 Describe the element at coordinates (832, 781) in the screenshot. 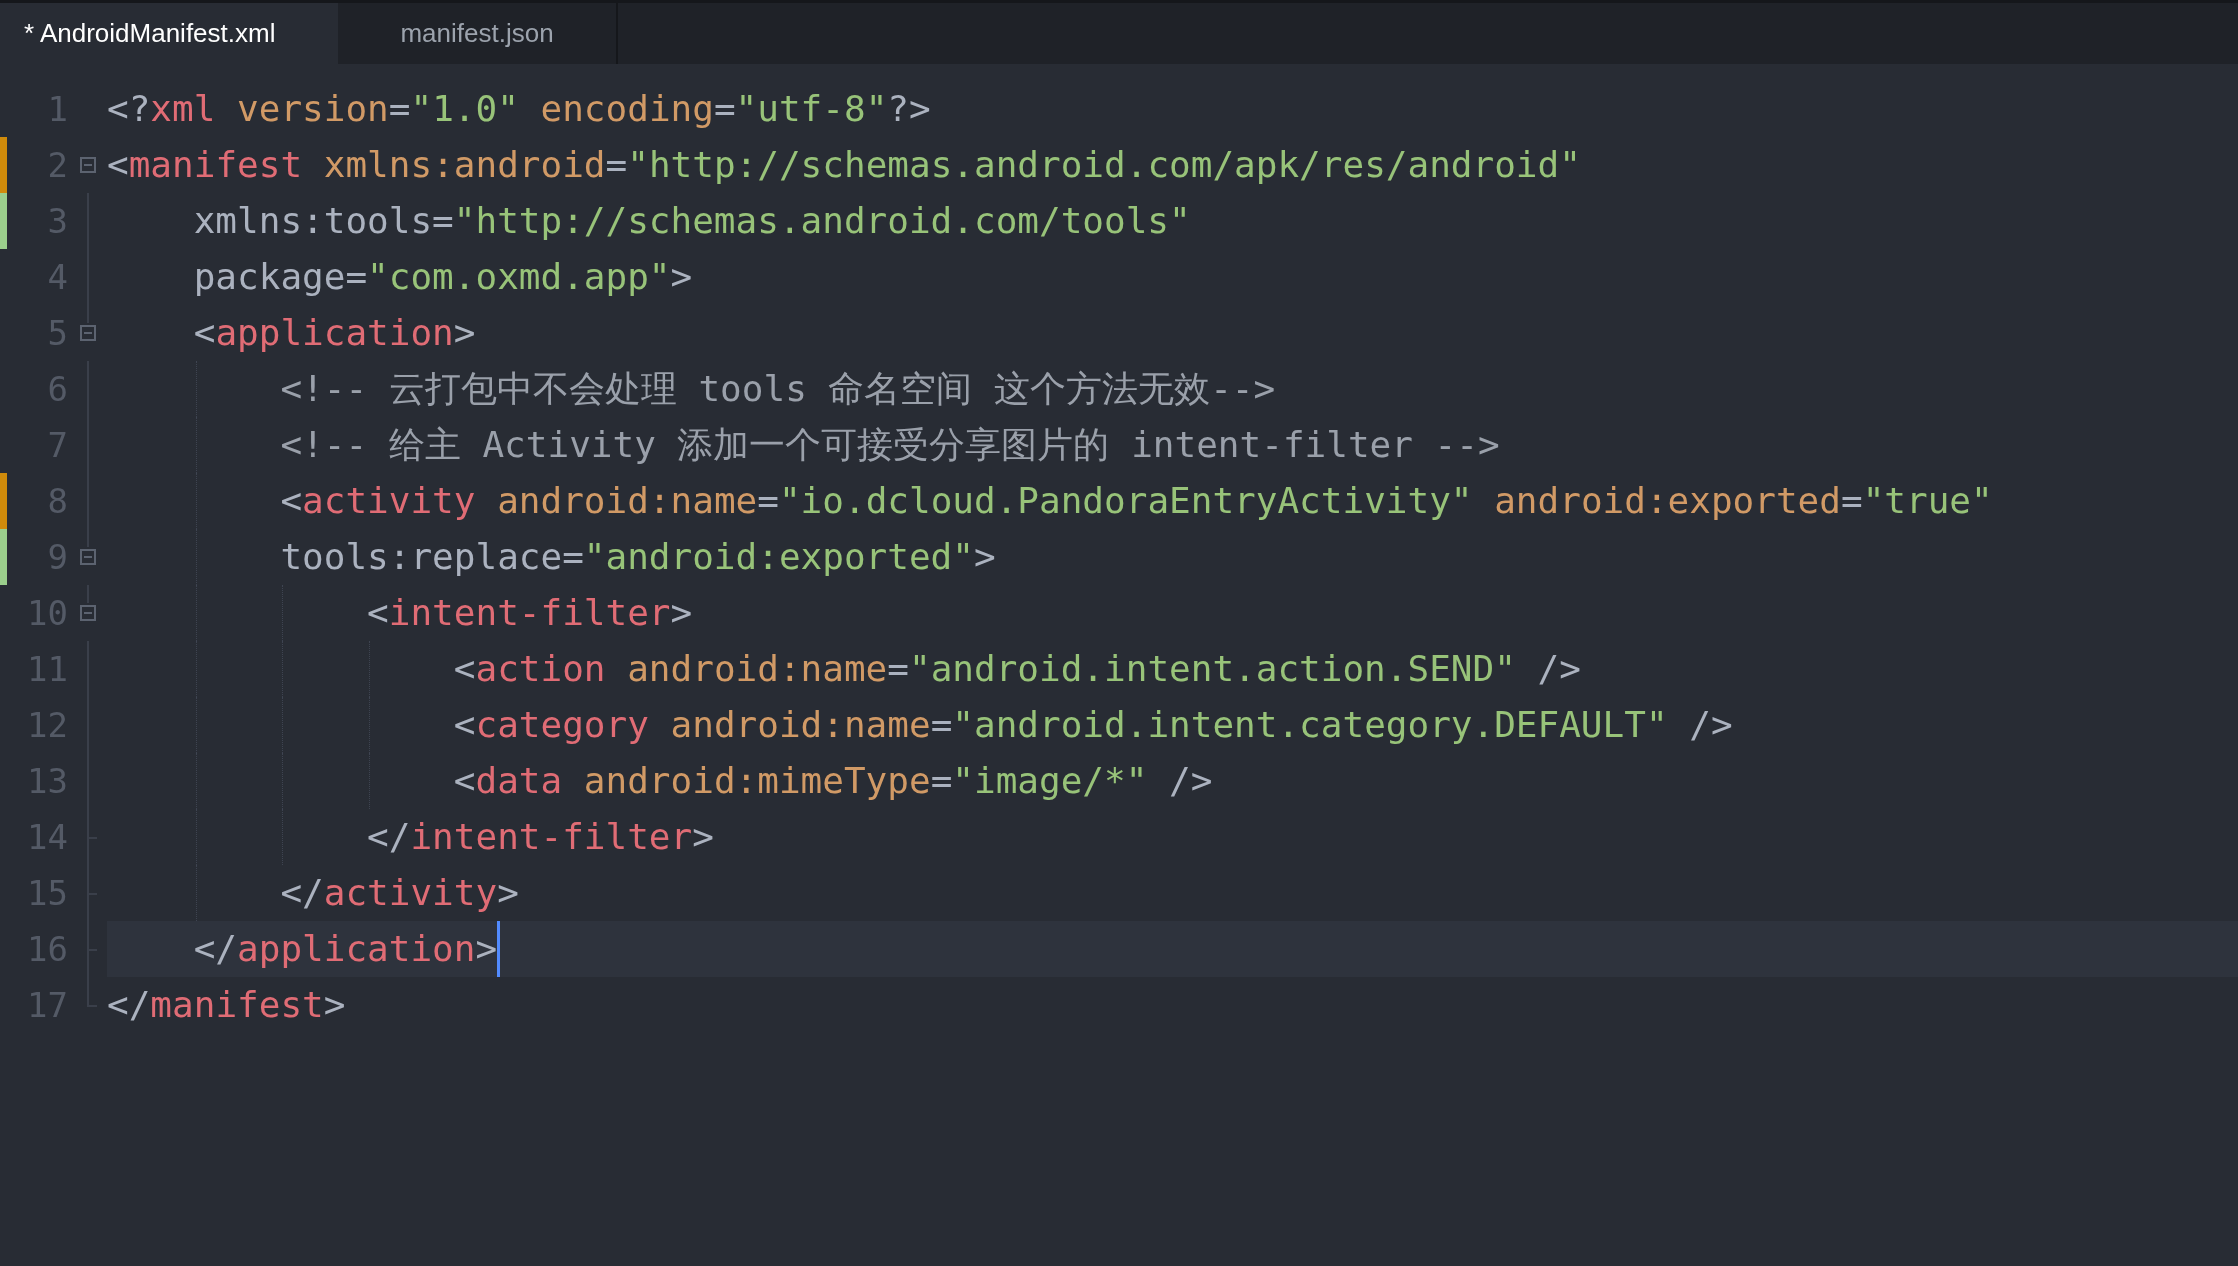

I see `code-line: <data android:mimeType="image/*" />` at that location.